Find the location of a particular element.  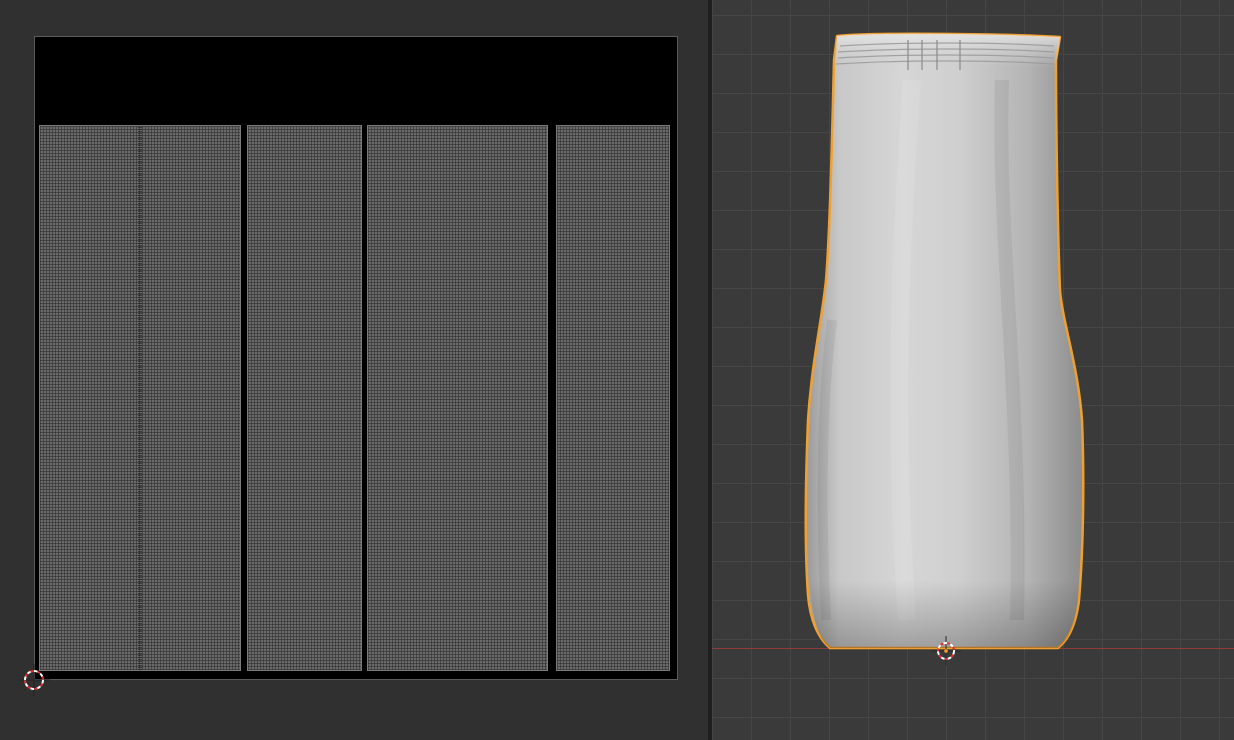

3d-cursor-icon is located at coordinates (946, 651).